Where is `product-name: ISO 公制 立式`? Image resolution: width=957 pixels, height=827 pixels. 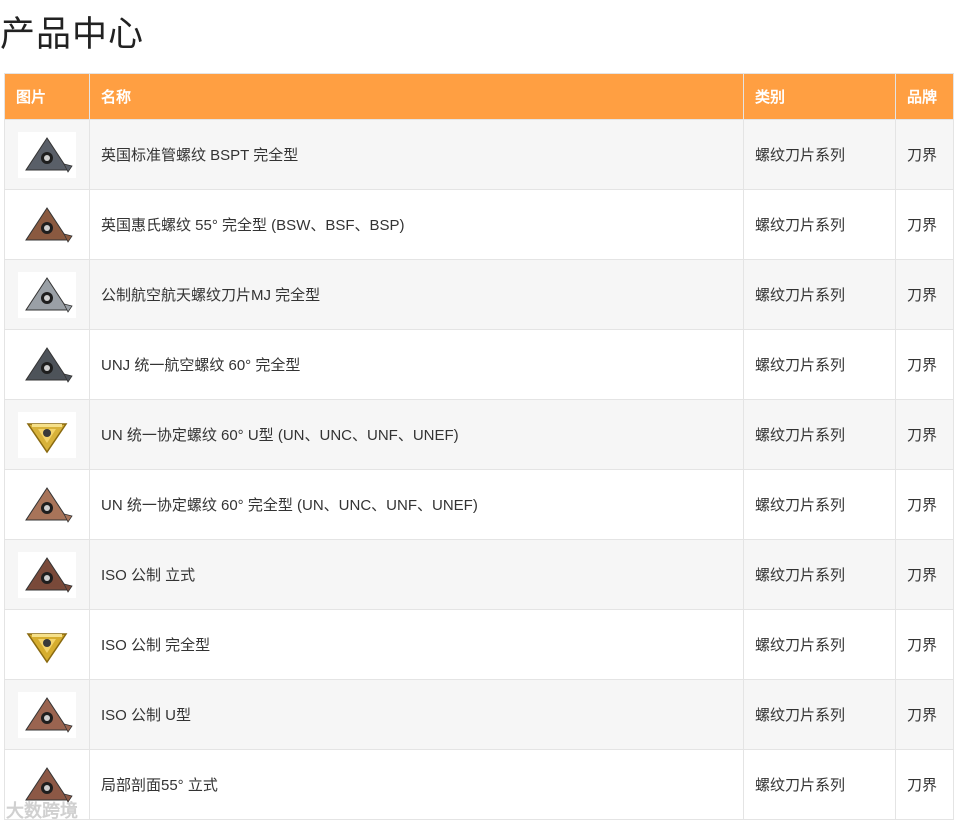
product-name: ISO 公制 立式 is located at coordinates (416, 574).